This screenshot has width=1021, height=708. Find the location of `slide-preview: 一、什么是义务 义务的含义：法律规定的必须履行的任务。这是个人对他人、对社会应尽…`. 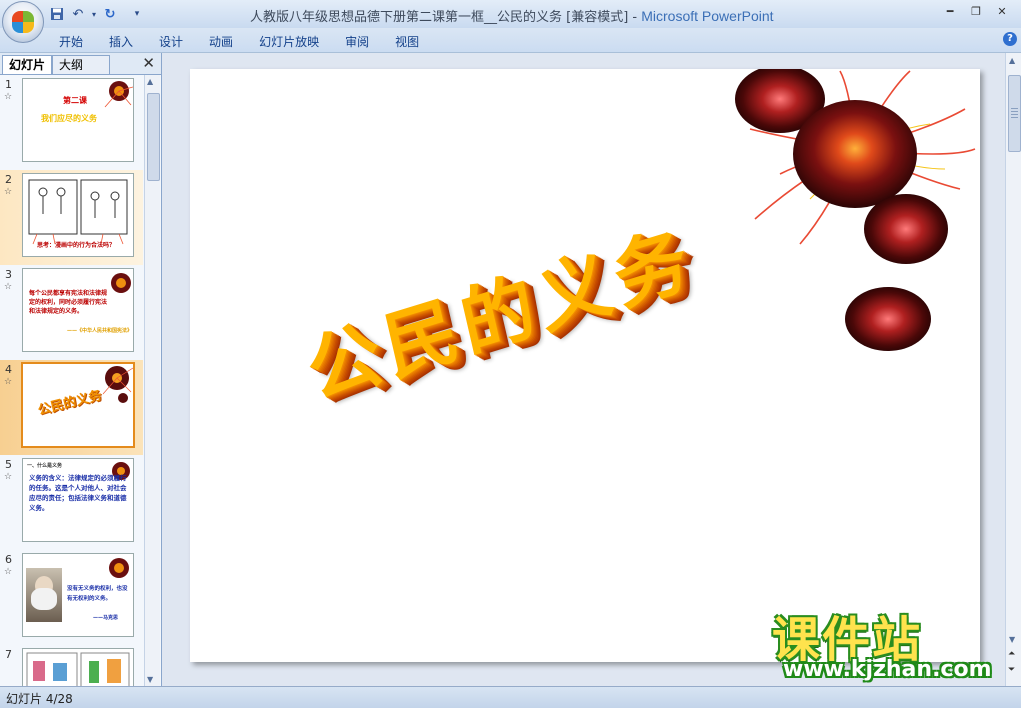

slide-preview: 一、什么是义务 义务的含义：法律规定的必须履行的任务。这是个人对他人、对社会应尽… is located at coordinates (78, 500).